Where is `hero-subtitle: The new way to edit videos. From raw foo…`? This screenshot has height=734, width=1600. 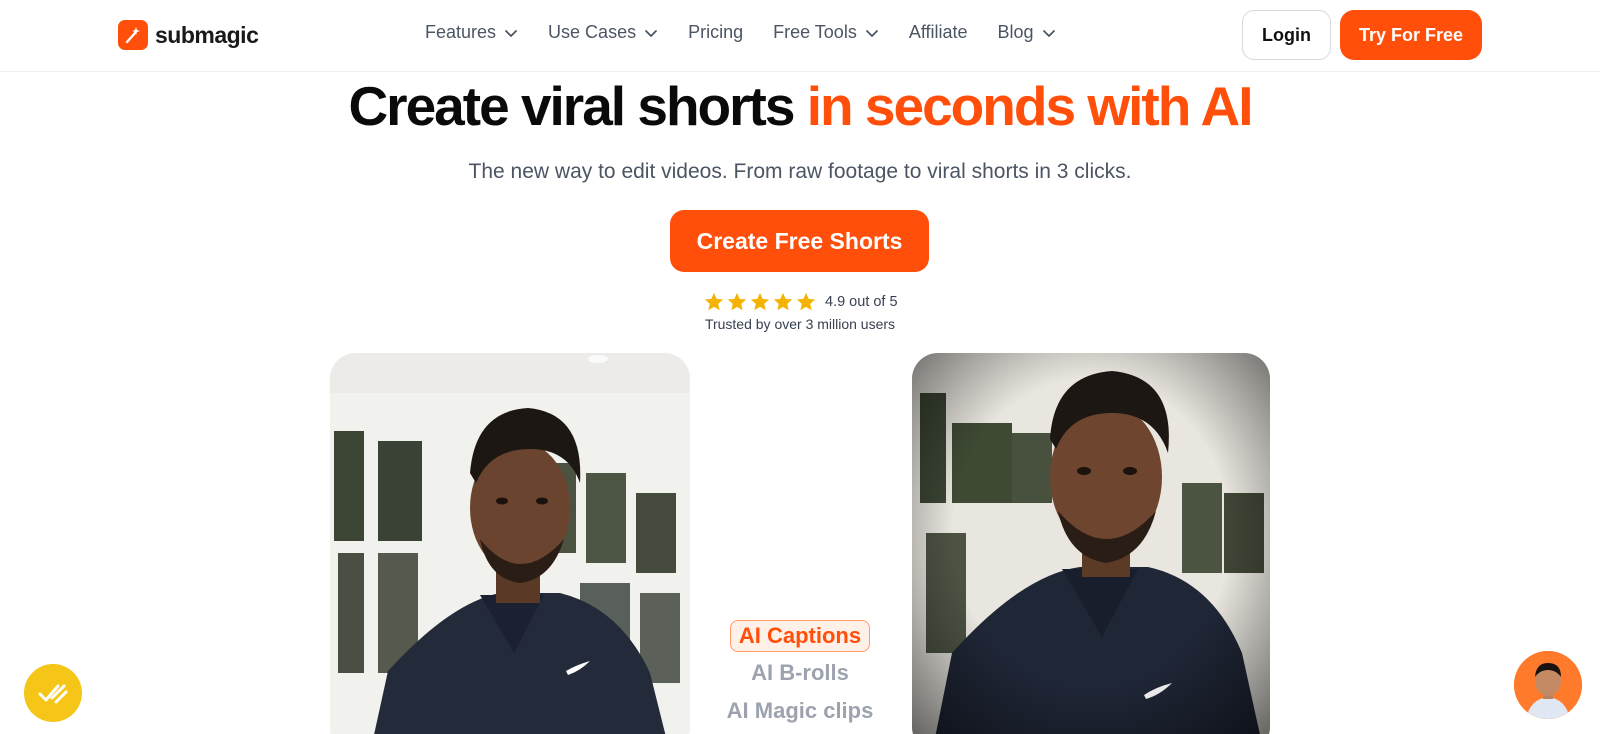
hero-subtitle: The new way to edit videos. From raw foo… is located at coordinates (800, 171).